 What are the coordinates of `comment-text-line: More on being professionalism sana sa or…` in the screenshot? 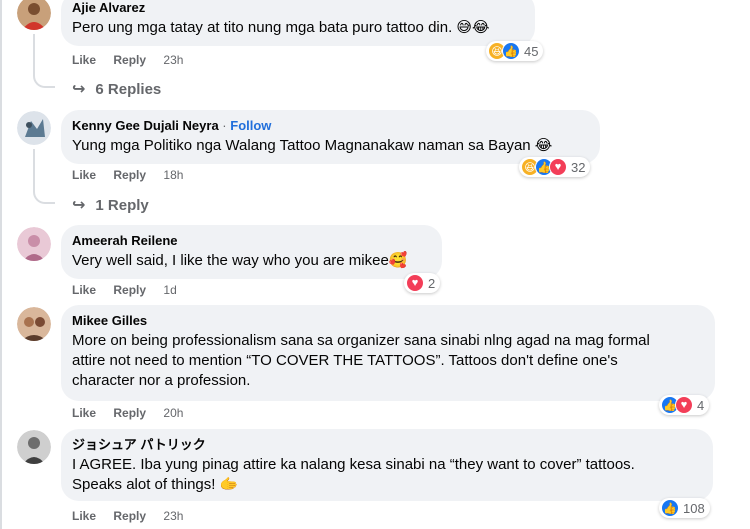 It's located at (361, 340).